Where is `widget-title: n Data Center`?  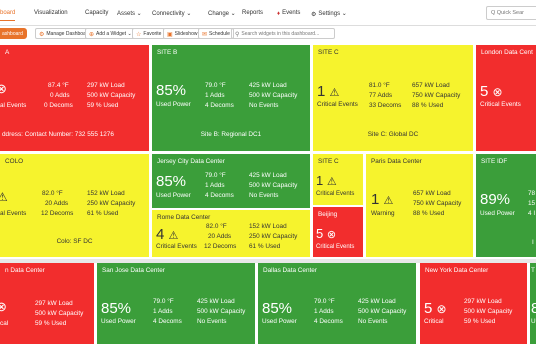 widget-title: n Data Center is located at coordinates (25, 270).